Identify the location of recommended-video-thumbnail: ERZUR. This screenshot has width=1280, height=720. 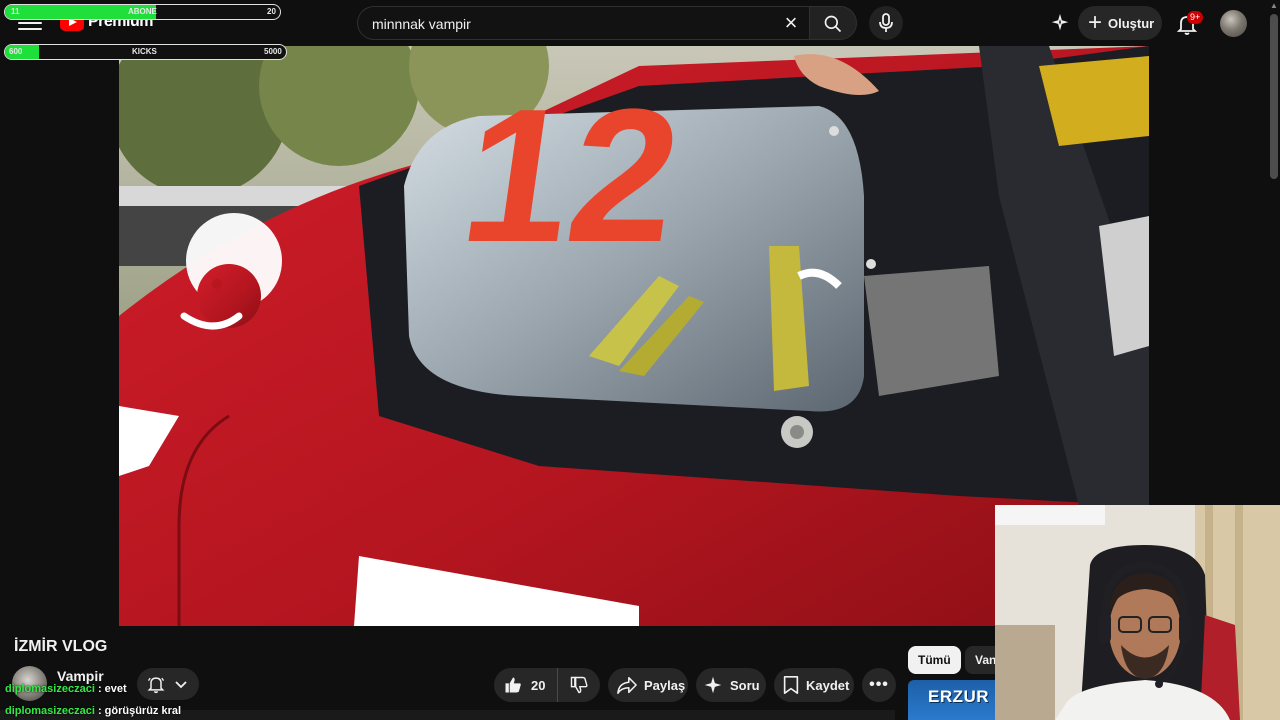
(953, 700).